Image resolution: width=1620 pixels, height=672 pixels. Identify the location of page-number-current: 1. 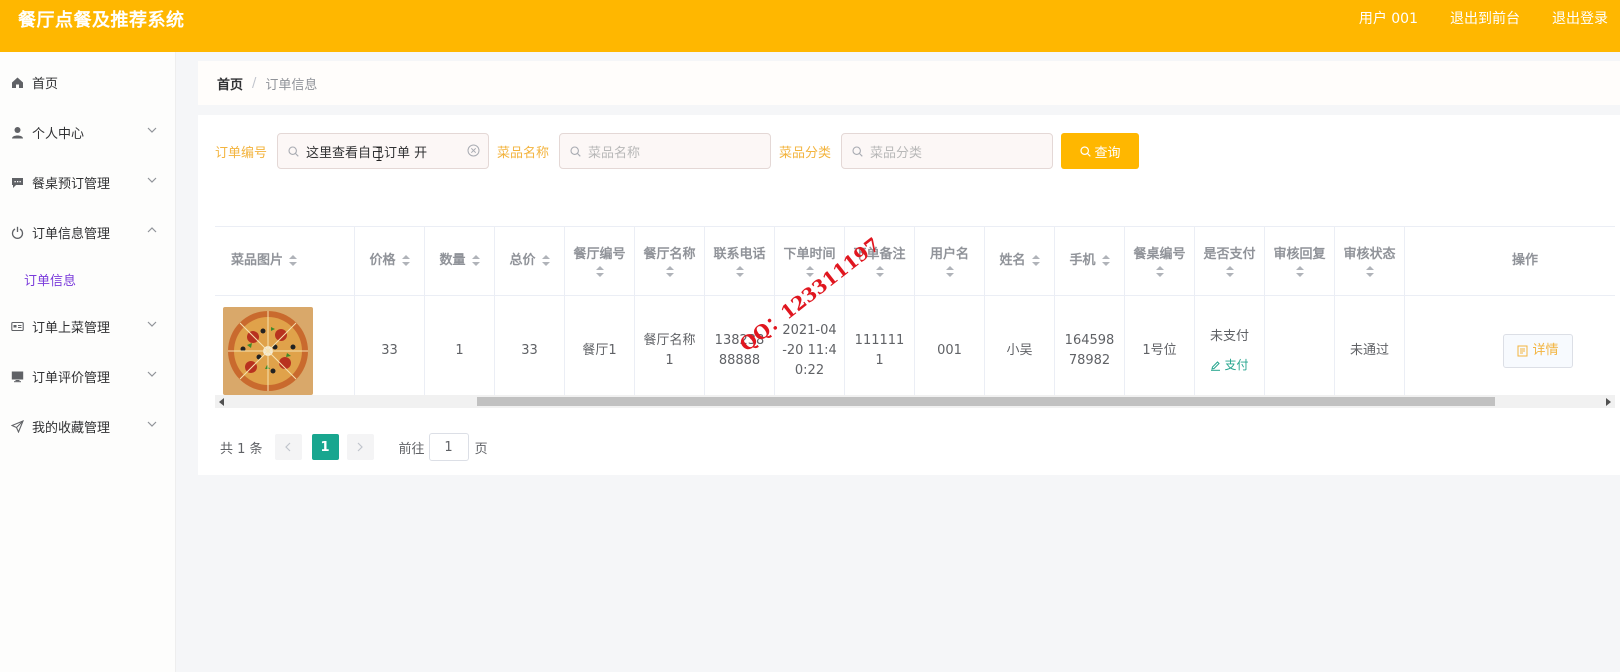
(325, 447).